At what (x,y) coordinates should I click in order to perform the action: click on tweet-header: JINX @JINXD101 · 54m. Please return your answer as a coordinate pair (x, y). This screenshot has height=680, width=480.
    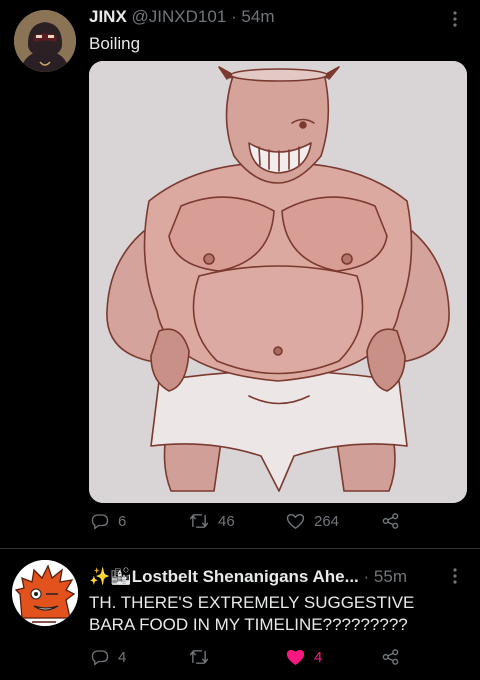
    Looking at the image, I should click on (182, 17).